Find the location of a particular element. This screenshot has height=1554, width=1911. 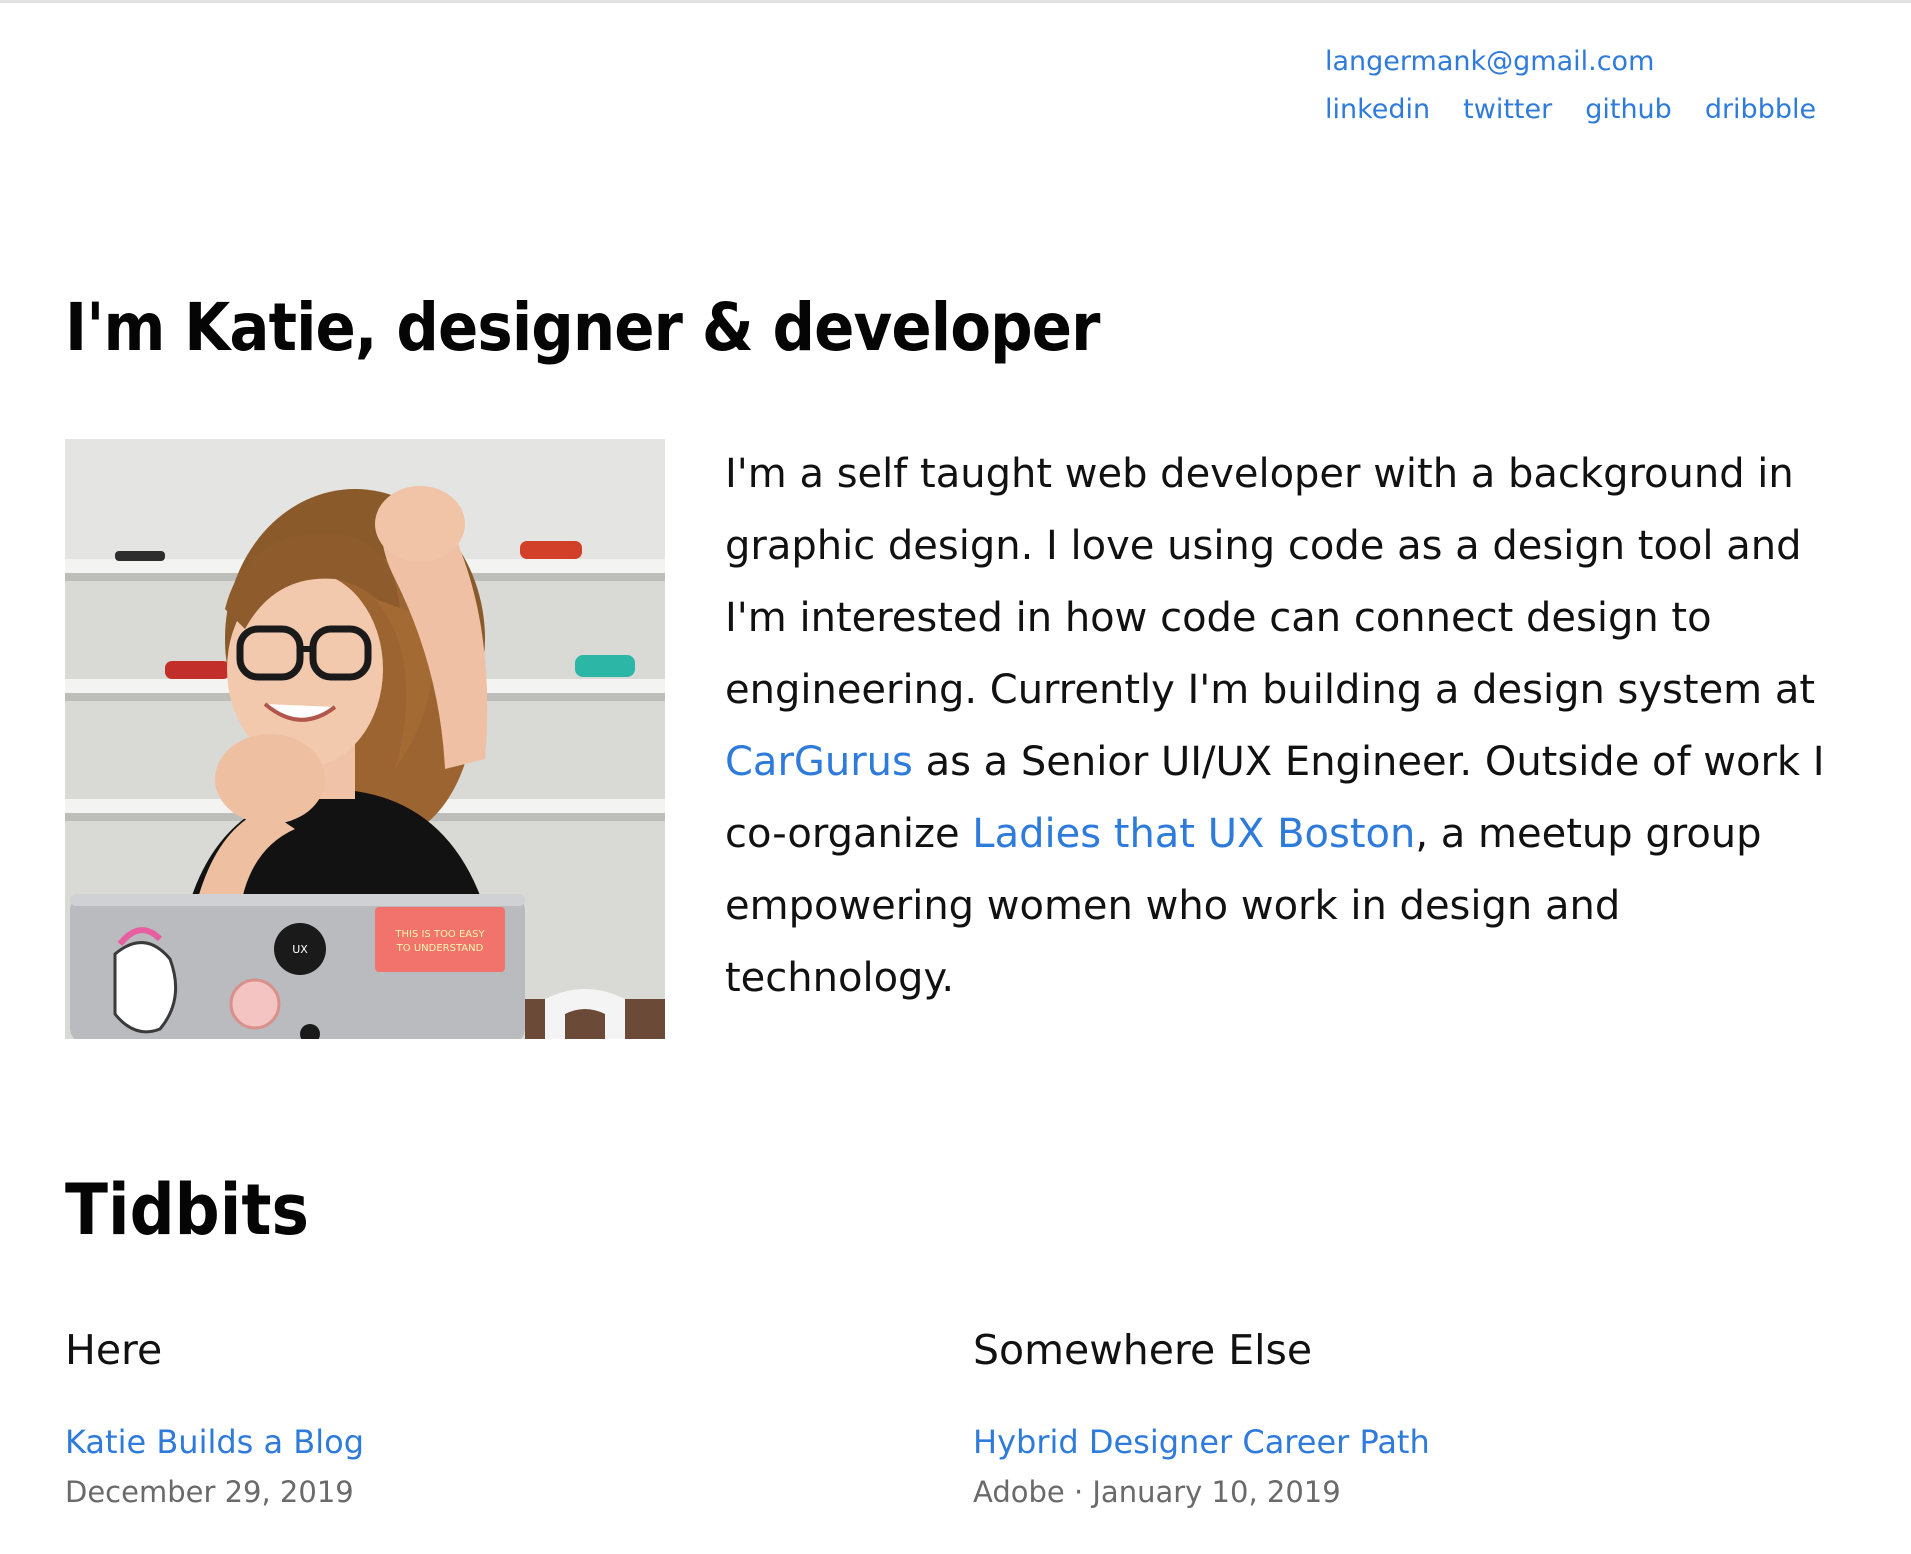

linkedin-link: linkedin is located at coordinates (1377, 110).